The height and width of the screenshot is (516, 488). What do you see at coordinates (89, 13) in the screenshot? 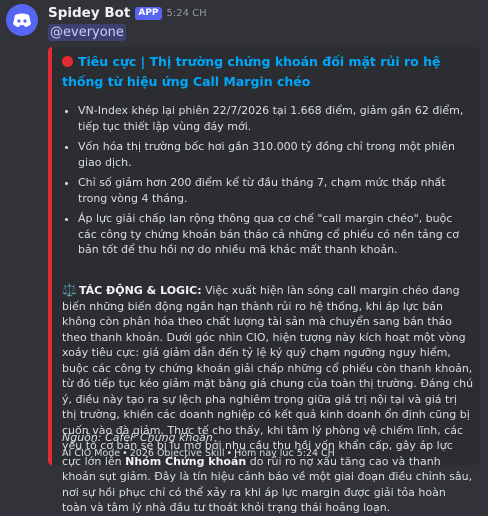
I see `author-name: Spidey Bot` at bounding box center [89, 13].